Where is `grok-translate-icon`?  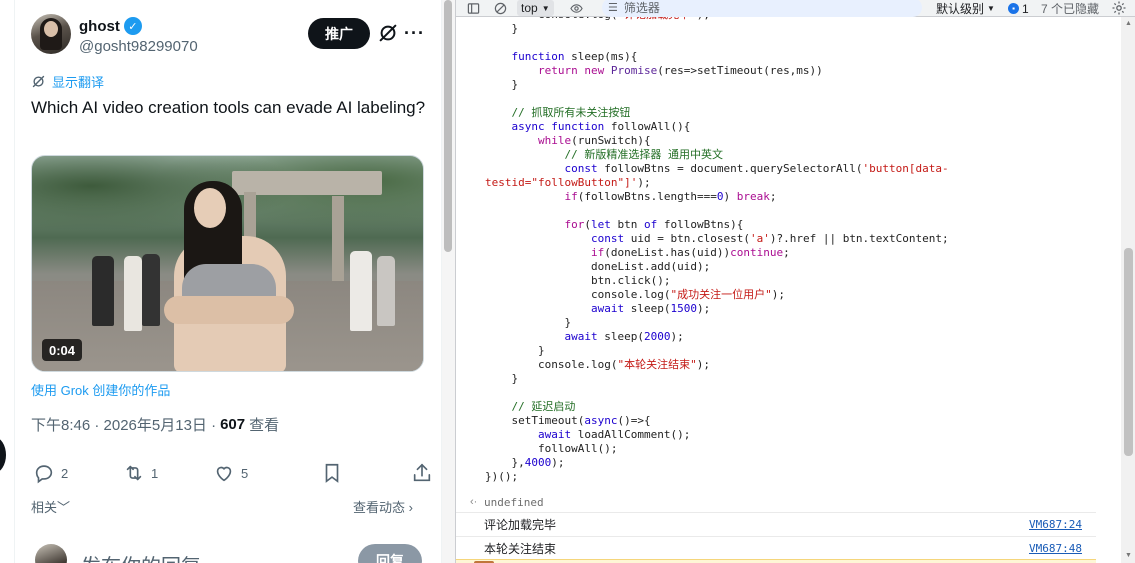
grok-translate-icon is located at coordinates (38, 81).